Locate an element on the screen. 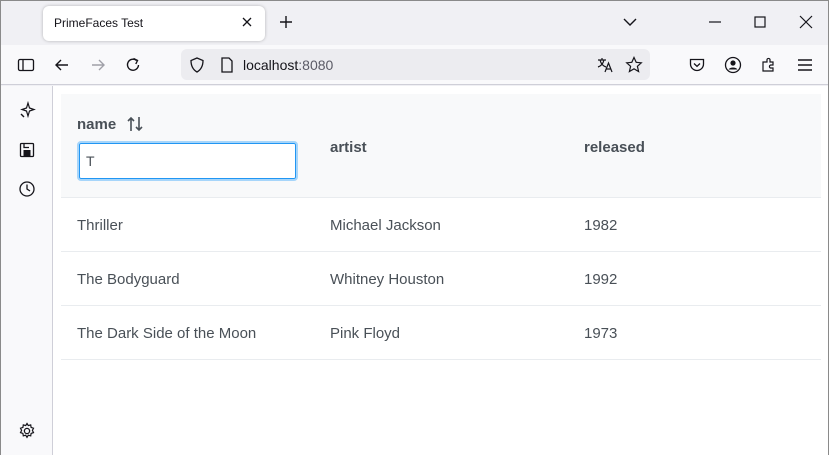  cell-released: 1973 is located at coordinates (601, 333).